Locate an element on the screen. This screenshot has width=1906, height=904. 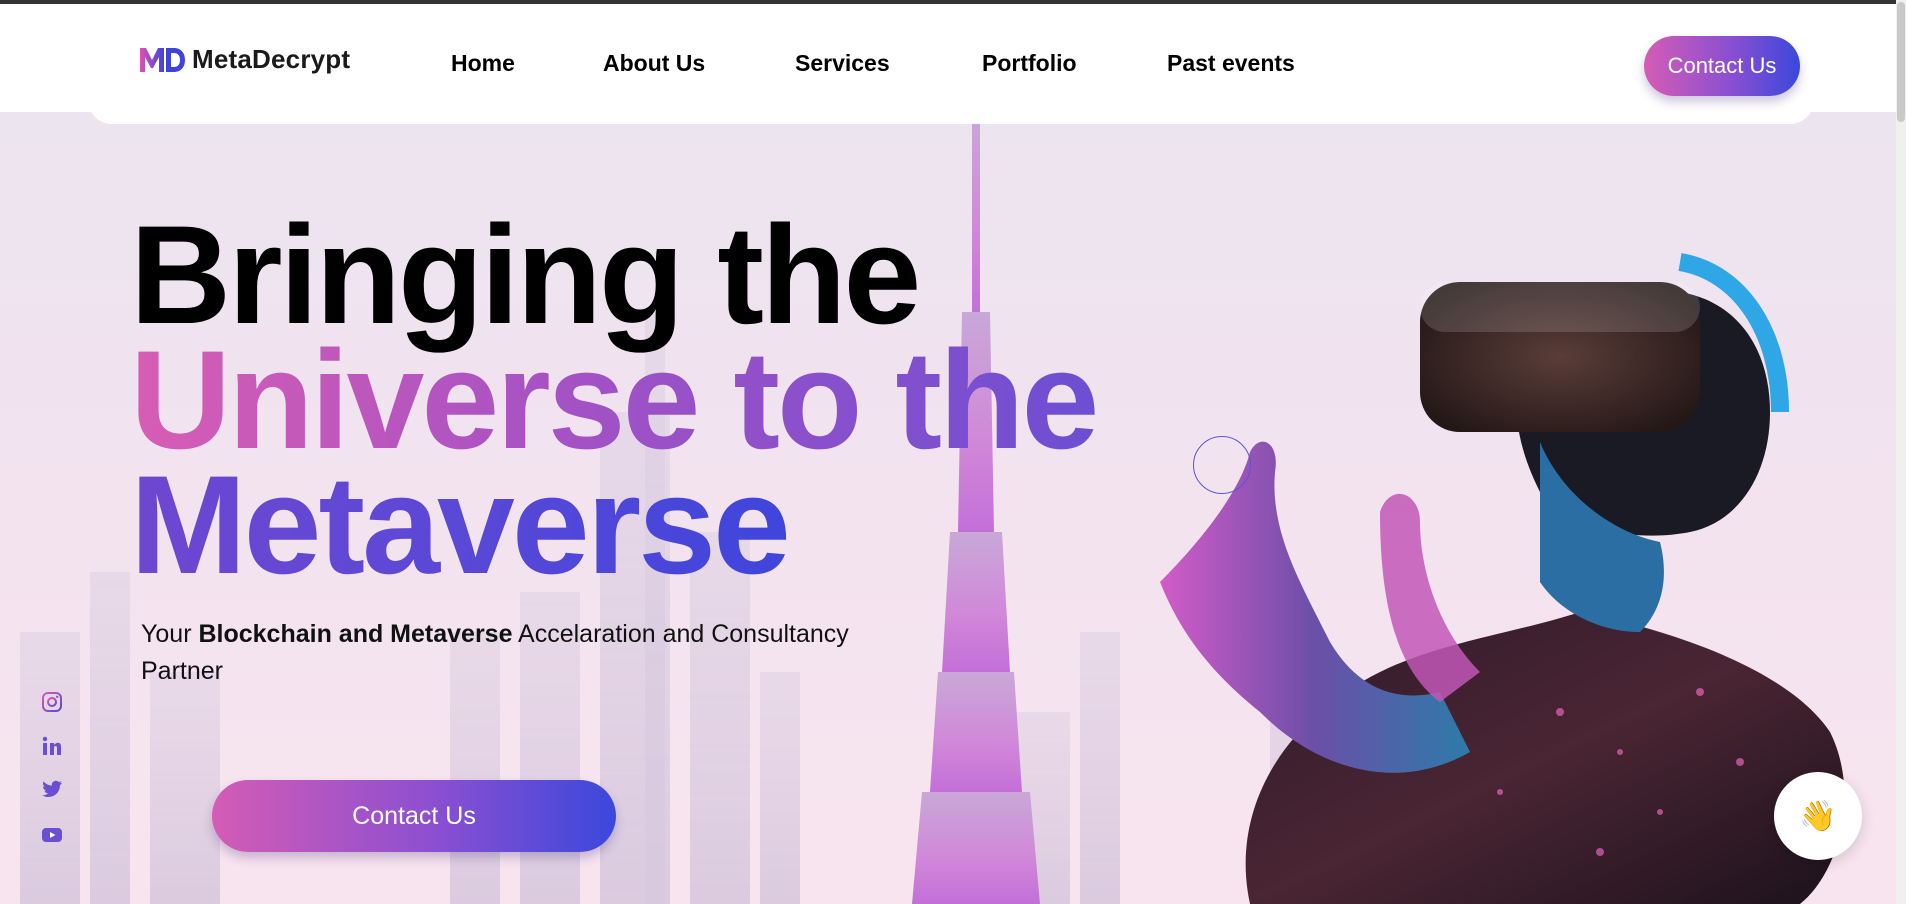
twitter-icon is located at coordinates (52, 789).